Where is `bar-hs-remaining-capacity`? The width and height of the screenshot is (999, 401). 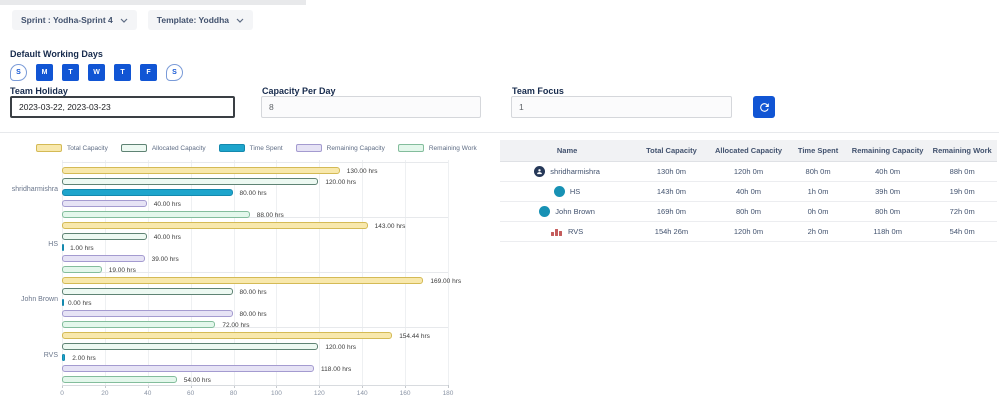 bar-hs-remaining-capacity is located at coordinates (103, 258).